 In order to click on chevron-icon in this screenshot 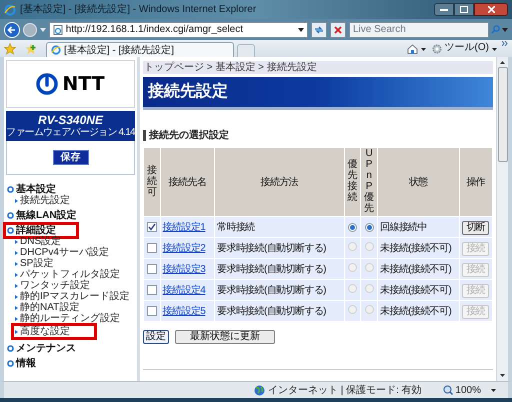, I will do `click(505, 43)`.